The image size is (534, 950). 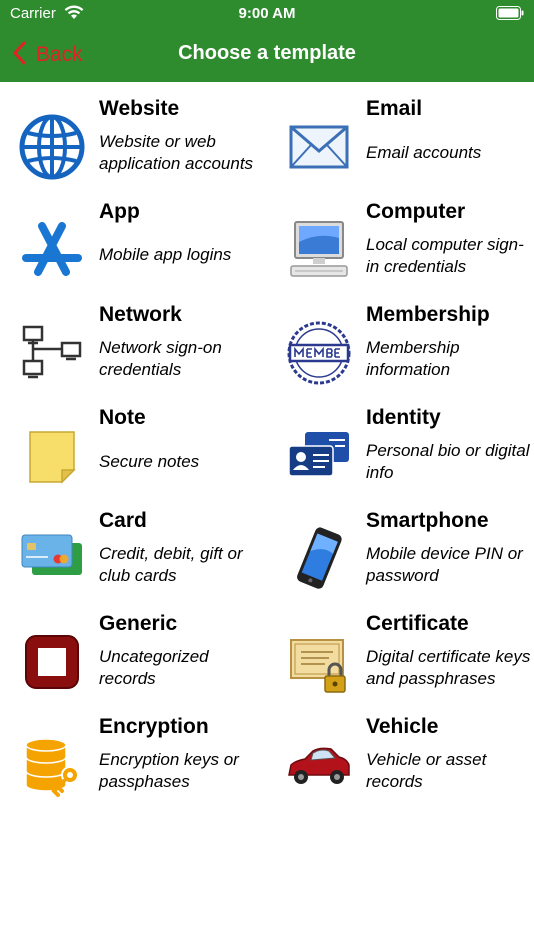 I want to click on template-encryption: Encryption Encryption keys or passphases, so click(x=133, y=751).